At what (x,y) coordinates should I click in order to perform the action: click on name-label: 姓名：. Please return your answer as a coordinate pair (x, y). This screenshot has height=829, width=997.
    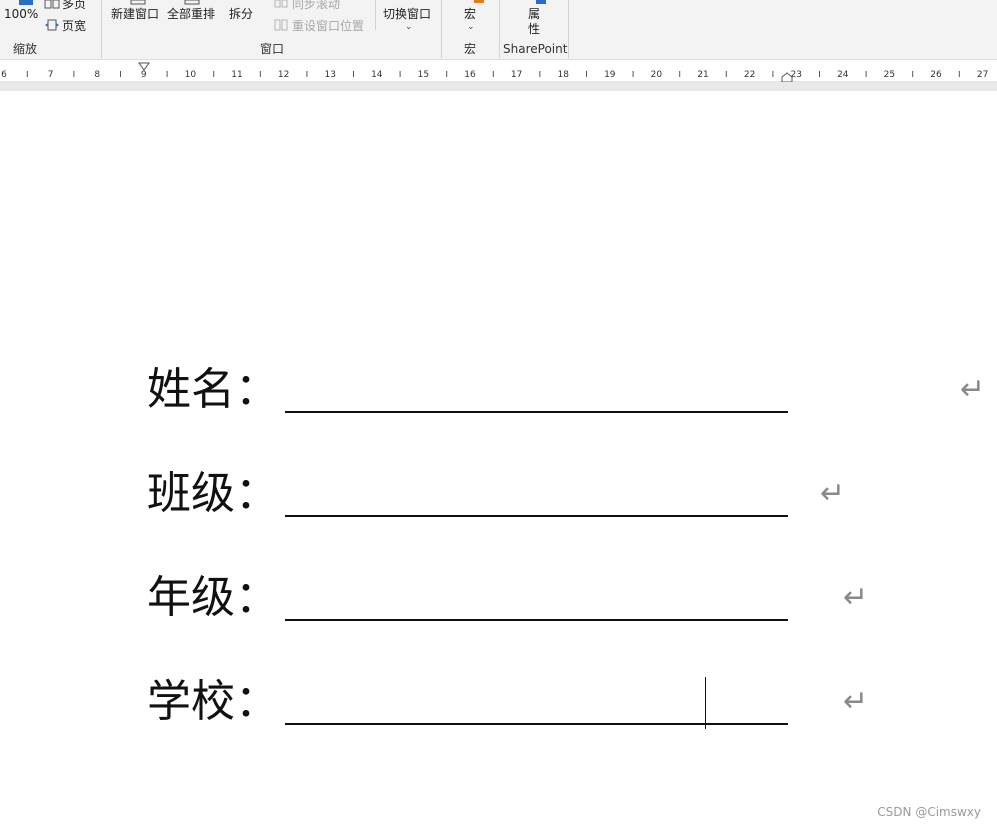
    Looking at the image, I should click on (213, 389).